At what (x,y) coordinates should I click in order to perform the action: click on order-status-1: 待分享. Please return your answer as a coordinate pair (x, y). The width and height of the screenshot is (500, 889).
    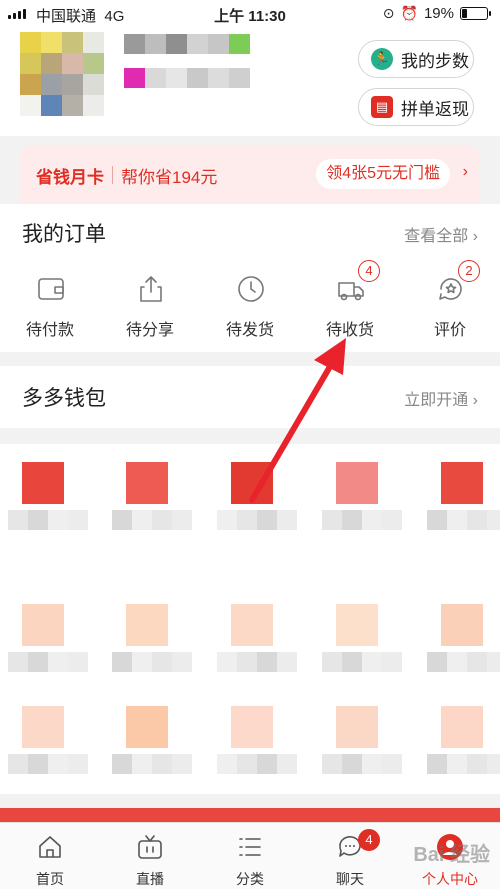
    Looking at the image, I should click on (150, 305).